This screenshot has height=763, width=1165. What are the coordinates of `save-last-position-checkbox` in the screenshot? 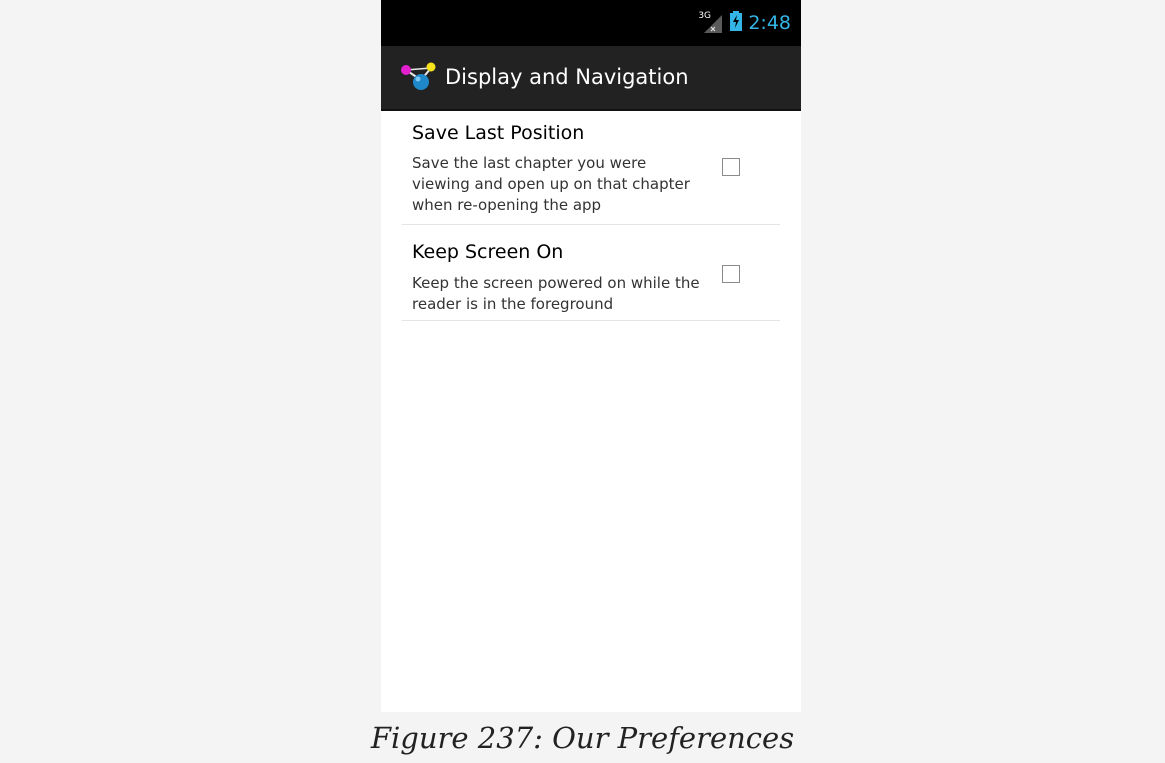 It's located at (731, 167).